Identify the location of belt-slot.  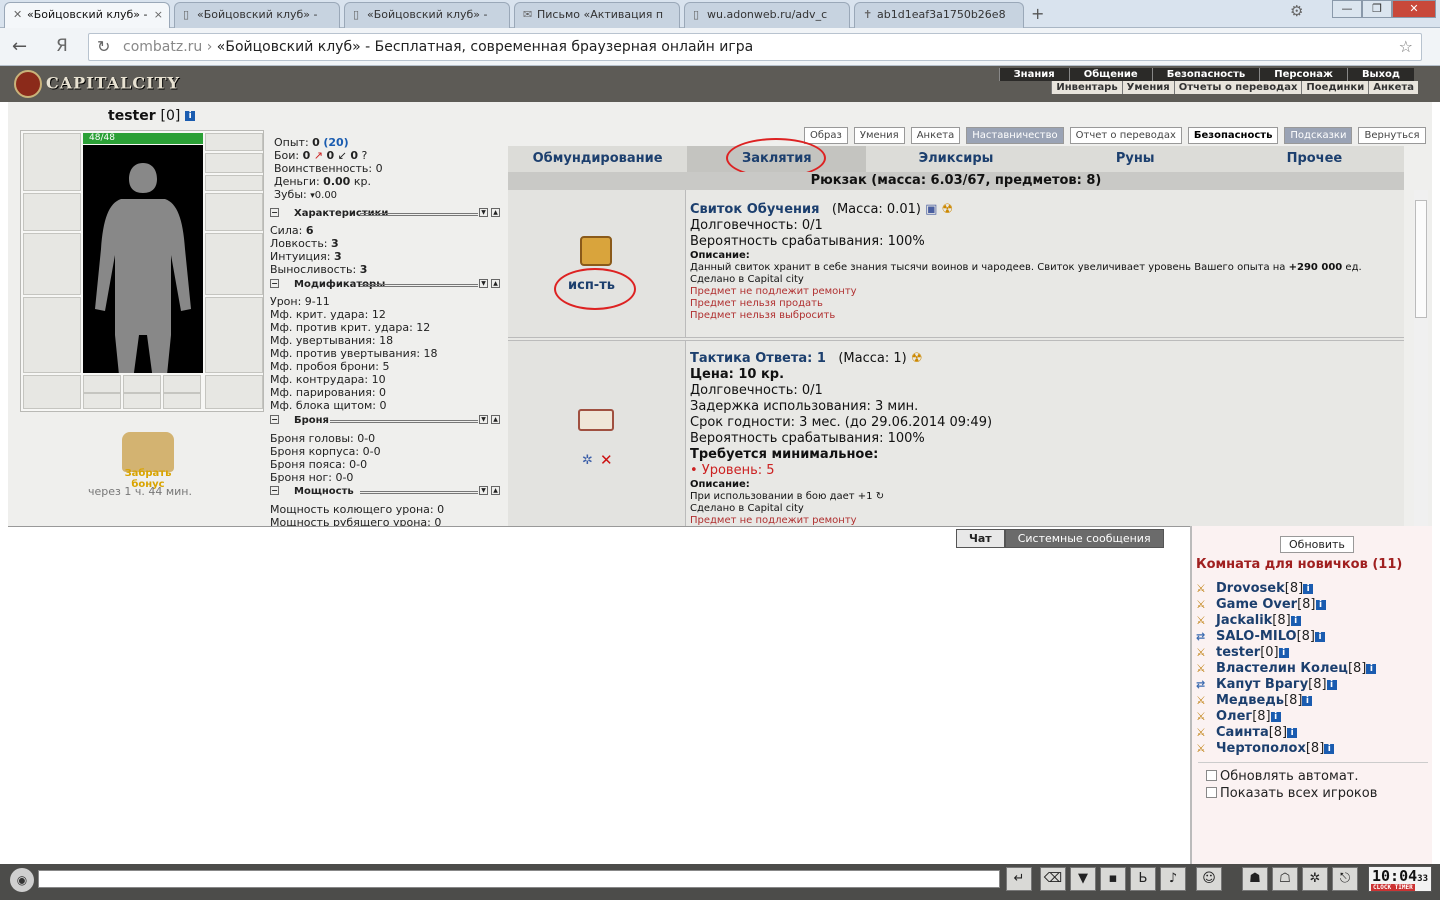
(52, 392).